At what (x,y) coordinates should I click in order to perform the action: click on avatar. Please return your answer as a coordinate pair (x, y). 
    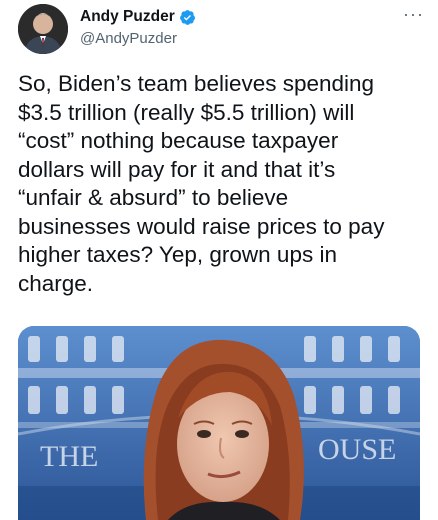
    Looking at the image, I should click on (43, 29).